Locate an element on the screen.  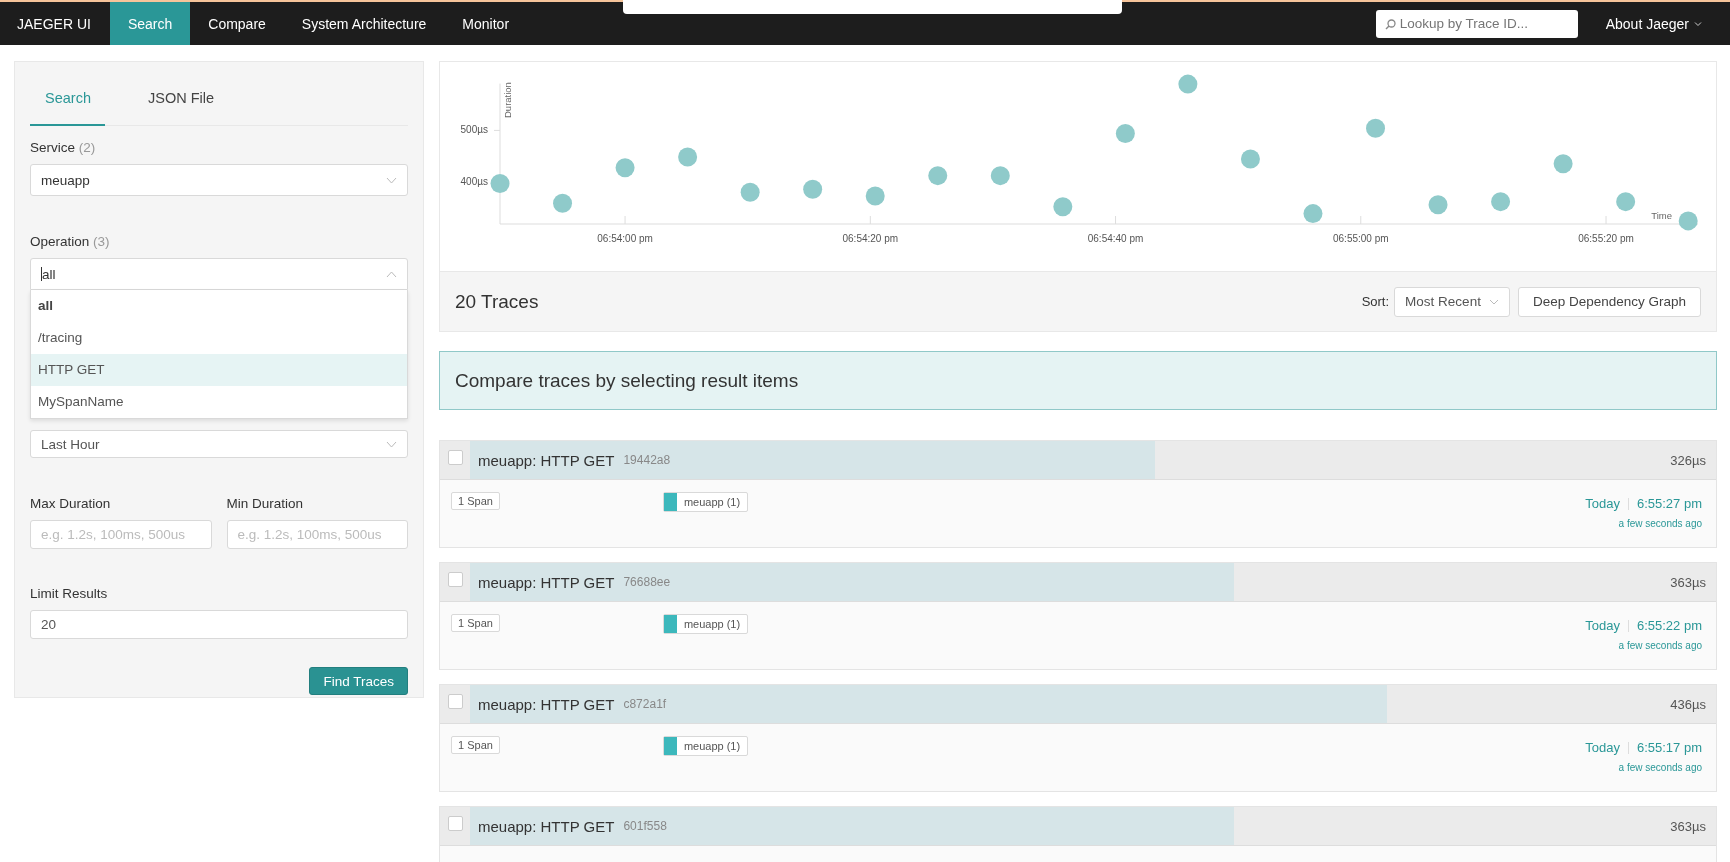
operation-select: all is located at coordinates (219, 274).